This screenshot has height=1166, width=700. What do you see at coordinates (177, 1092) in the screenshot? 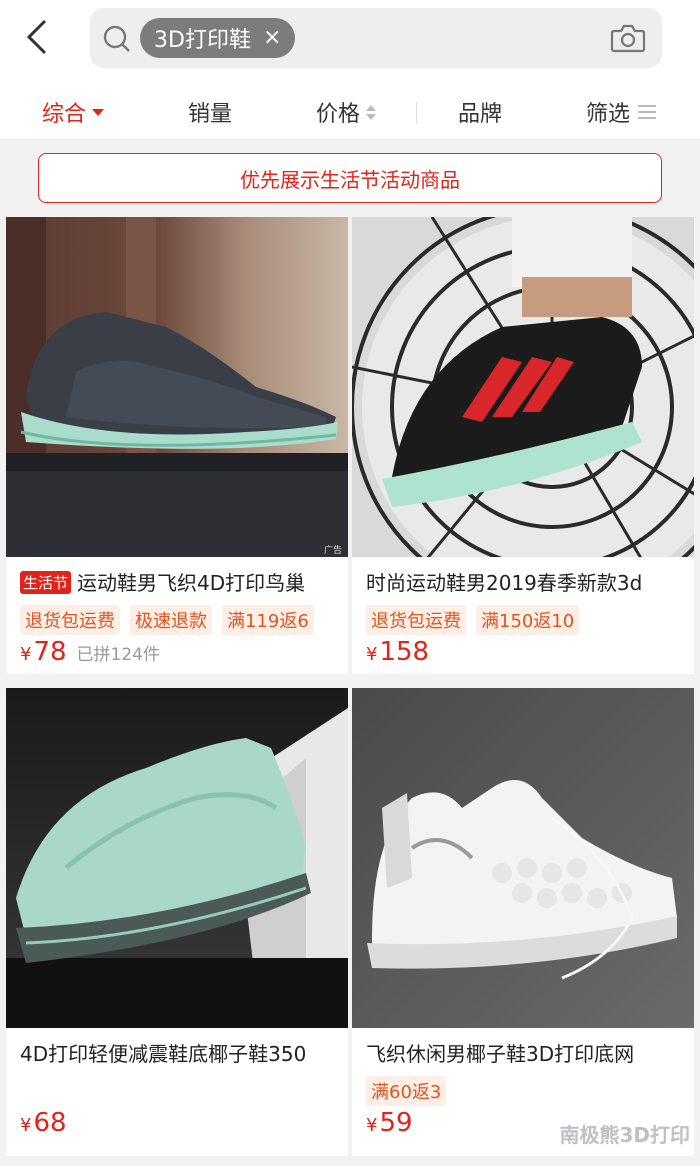
I see `product-info: 4D打印轻便减震鞋底椰子鞋350 ¥68` at bounding box center [177, 1092].